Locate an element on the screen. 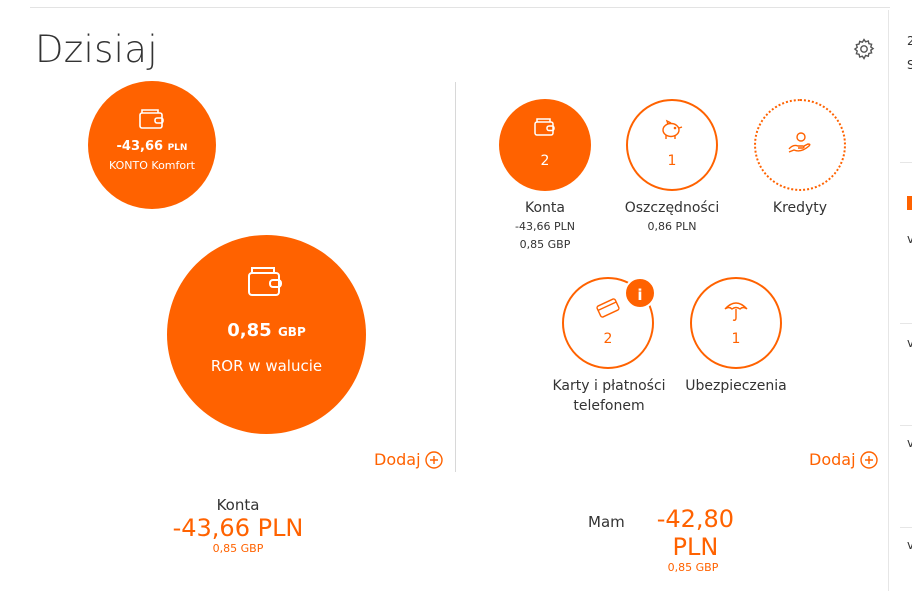  add-product-button: Dodaj is located at coordinates (843, 459).